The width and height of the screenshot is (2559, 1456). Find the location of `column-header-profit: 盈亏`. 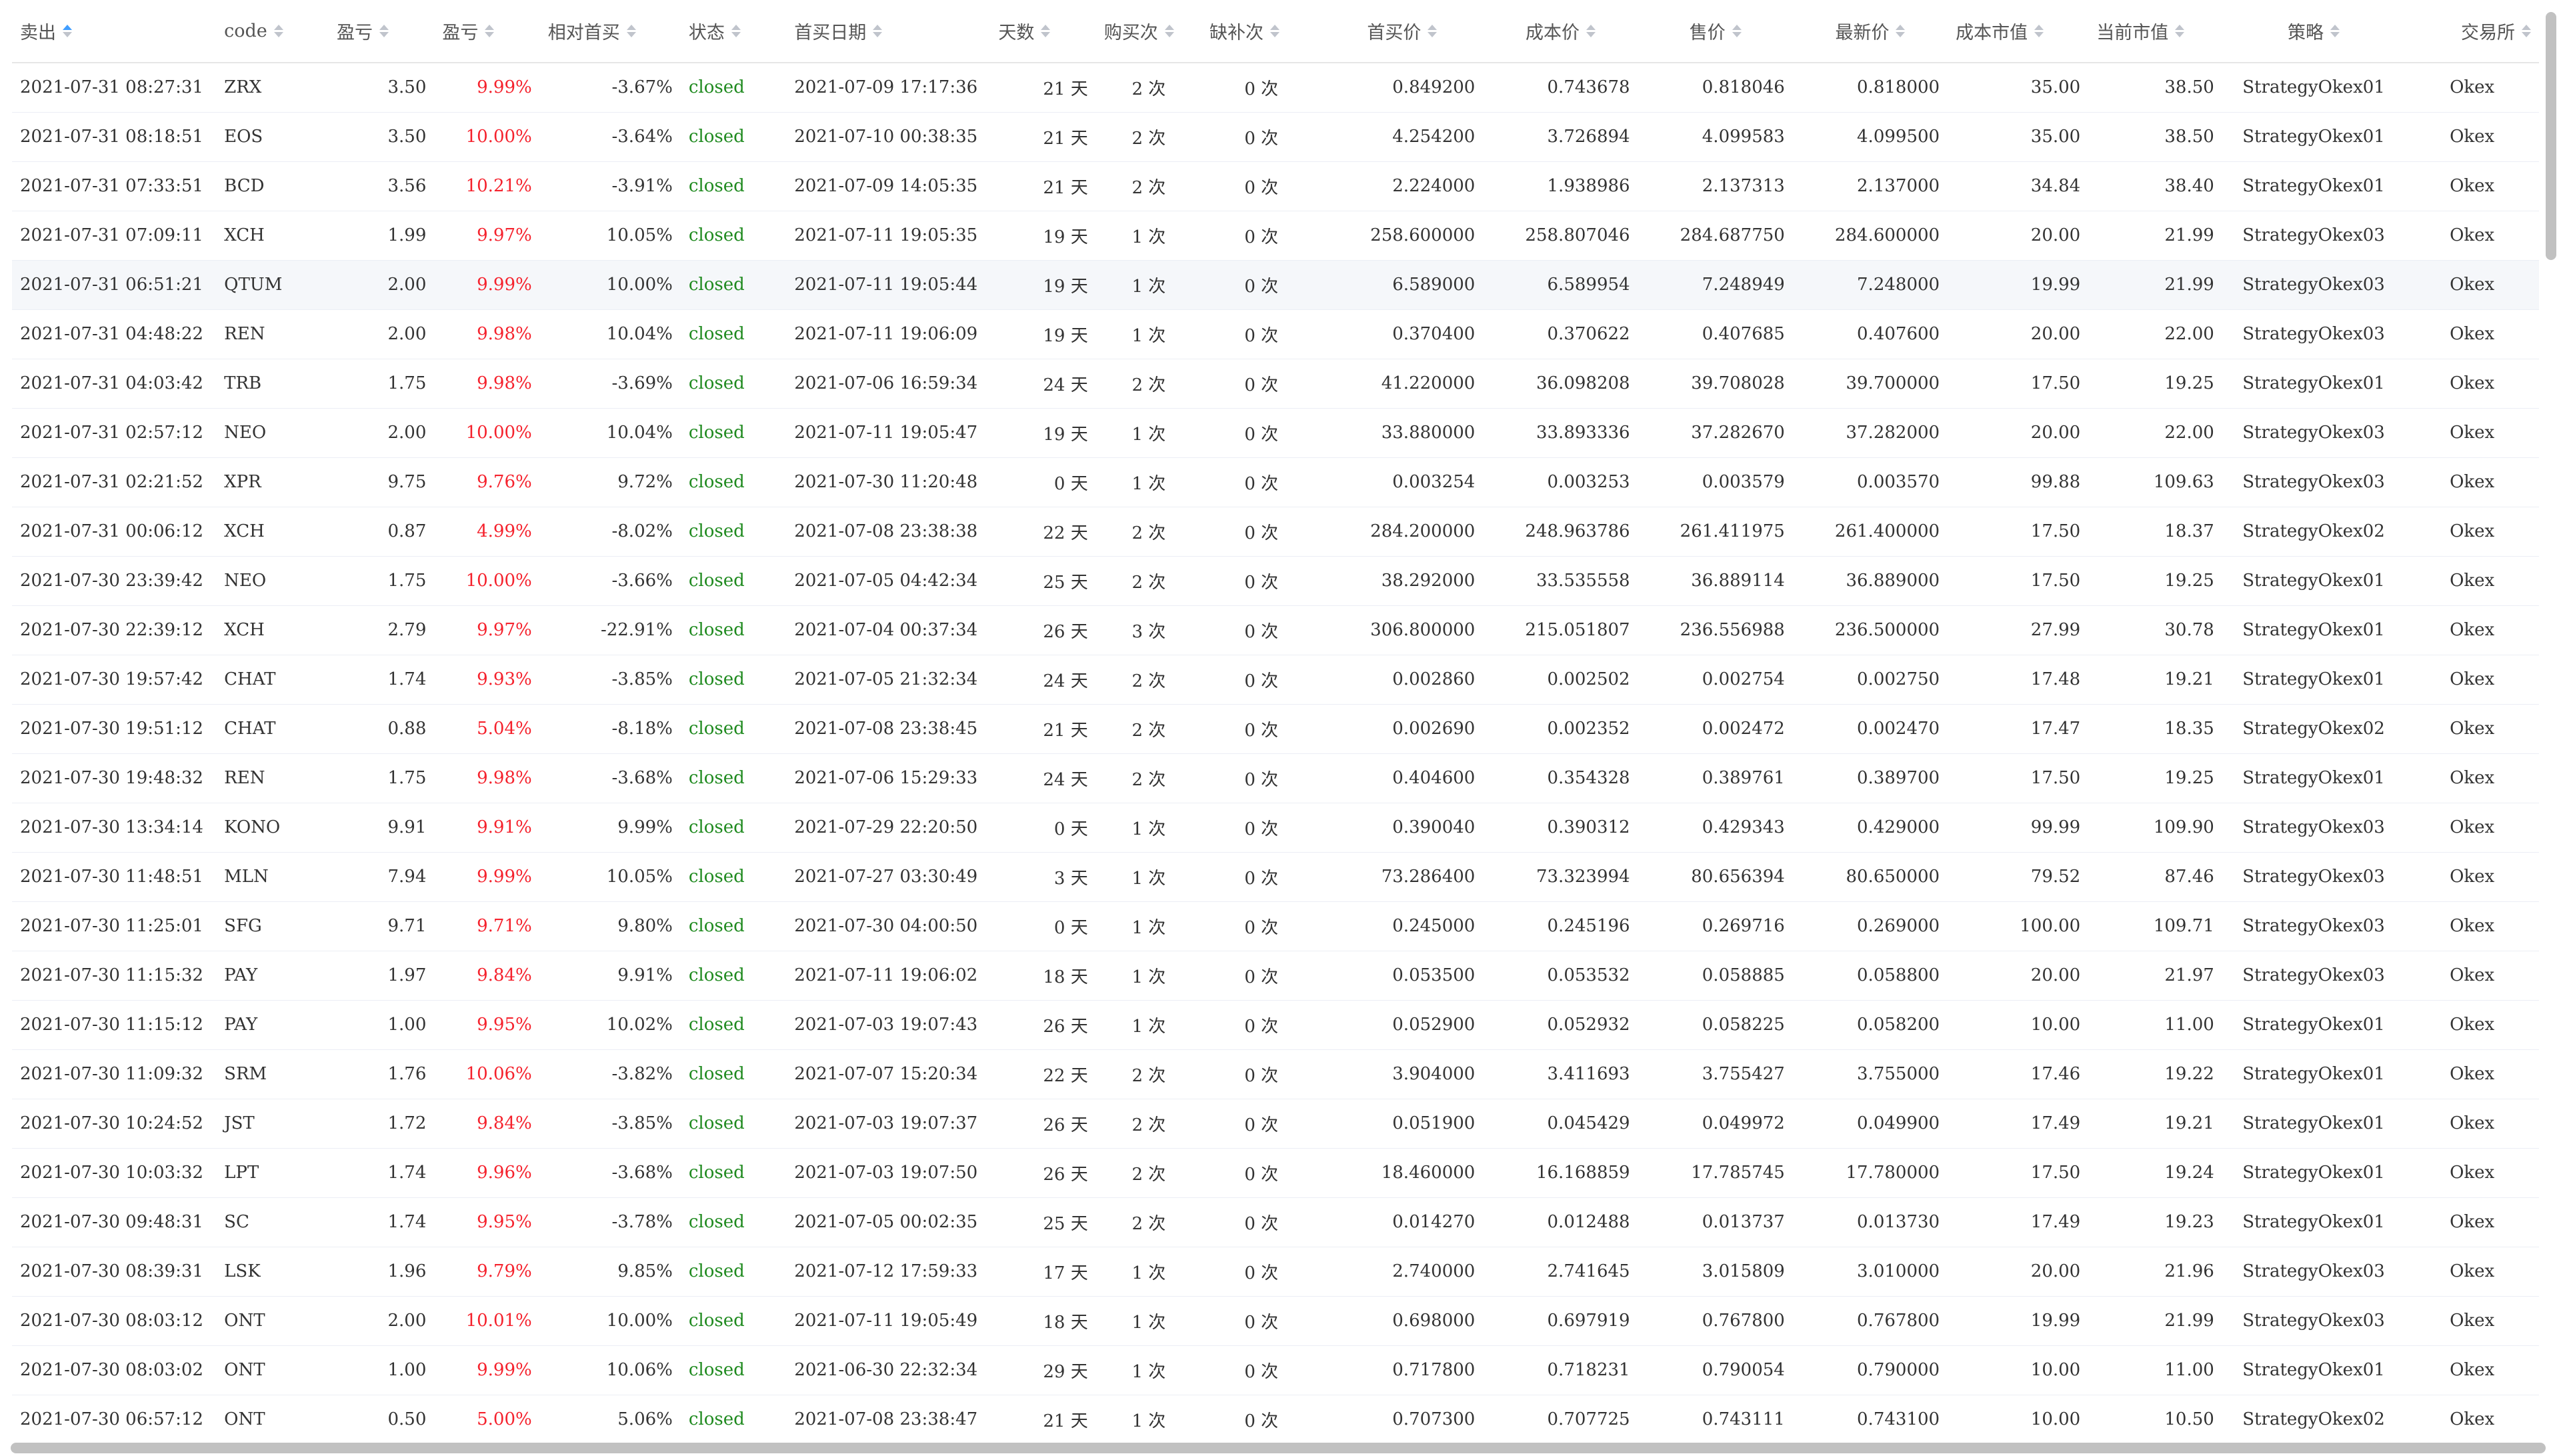

column-header-profit: 盈亏 is located at coordinates (382, 31).